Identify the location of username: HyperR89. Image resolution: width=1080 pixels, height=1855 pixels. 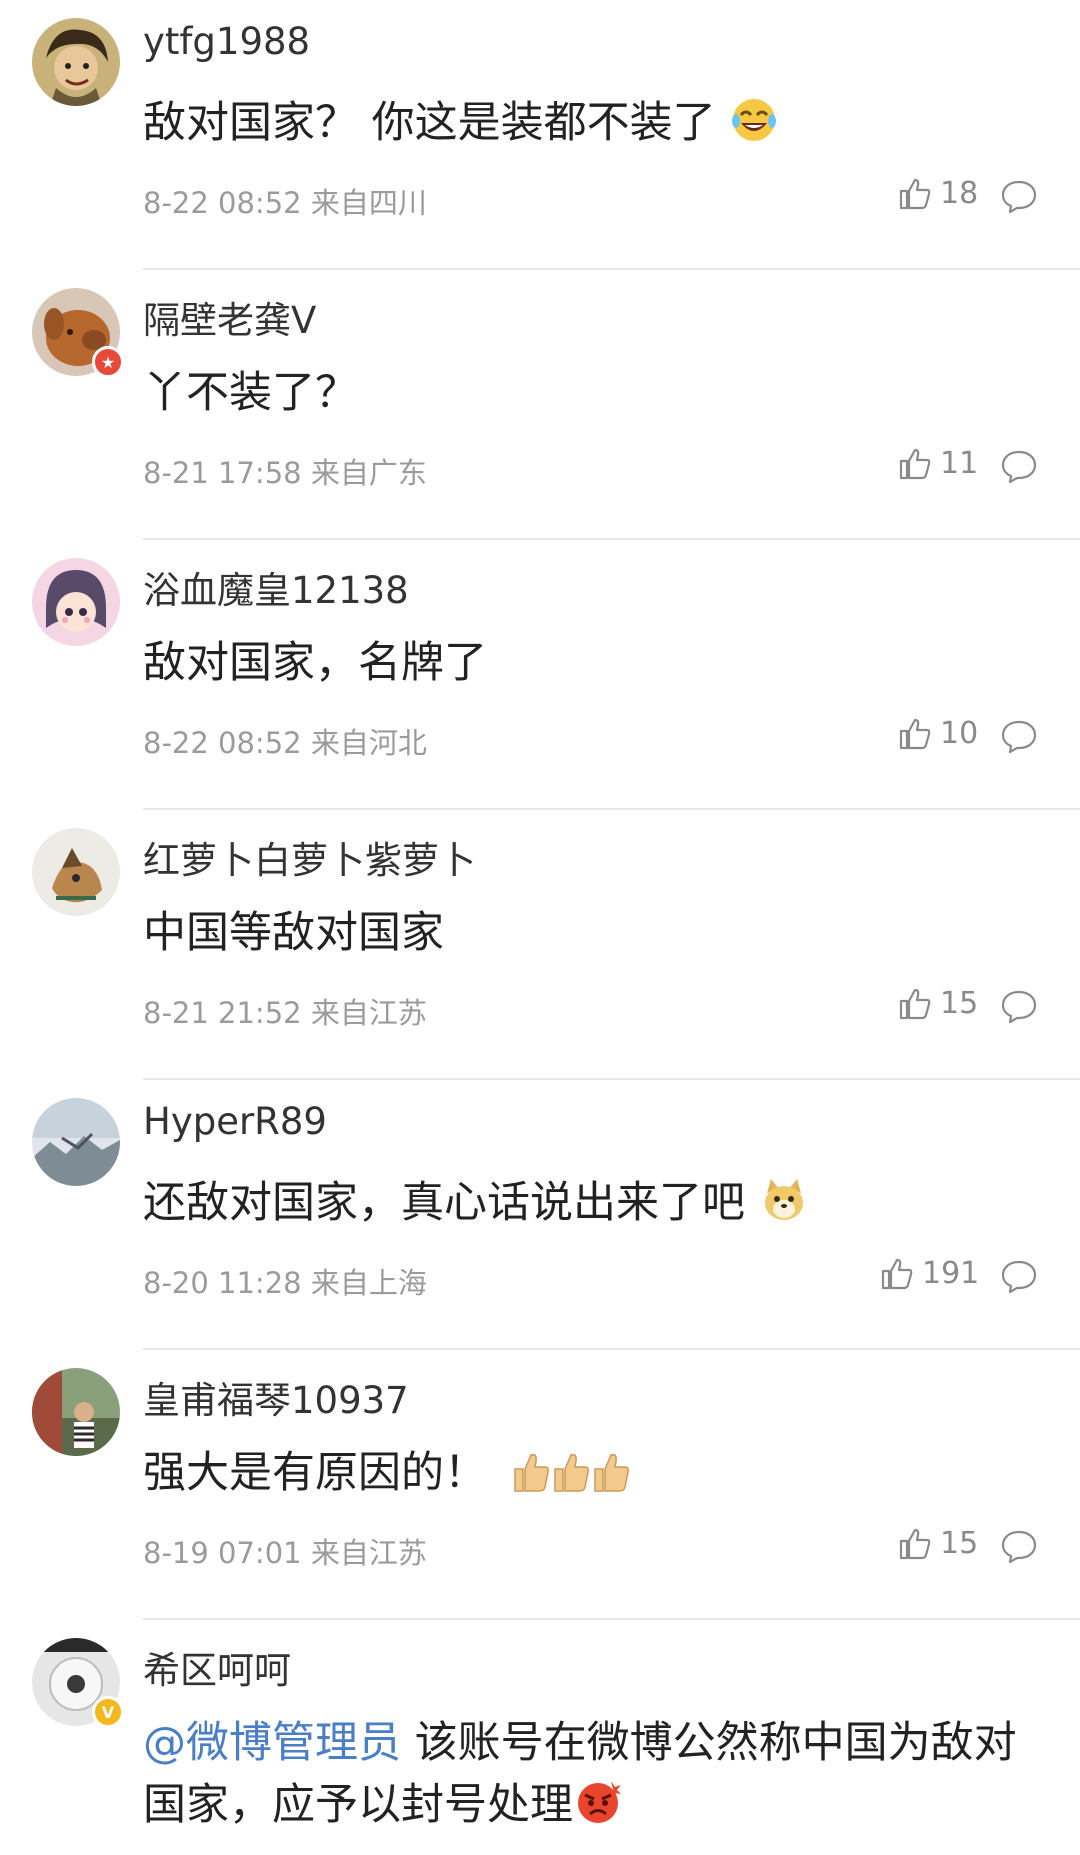
(235, 1121).